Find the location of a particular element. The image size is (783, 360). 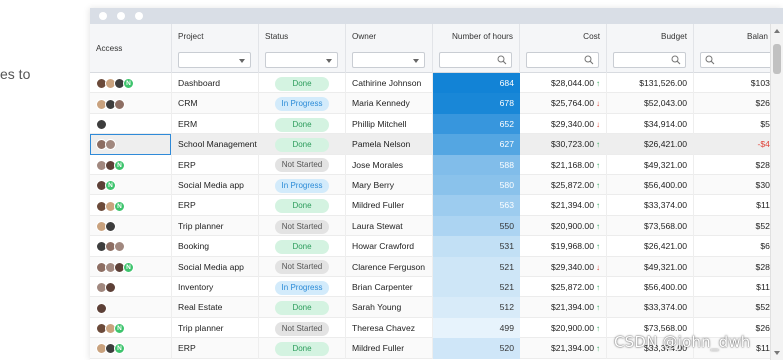

project-cell: ERM is located at coordinates (215, 124).